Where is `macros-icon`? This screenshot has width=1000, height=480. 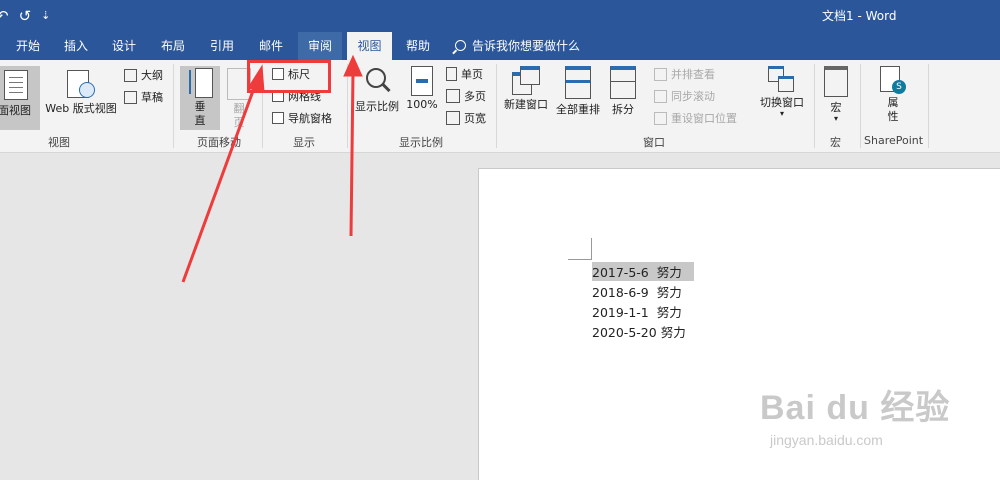
macros-icon is located at coordinates (836, 81).